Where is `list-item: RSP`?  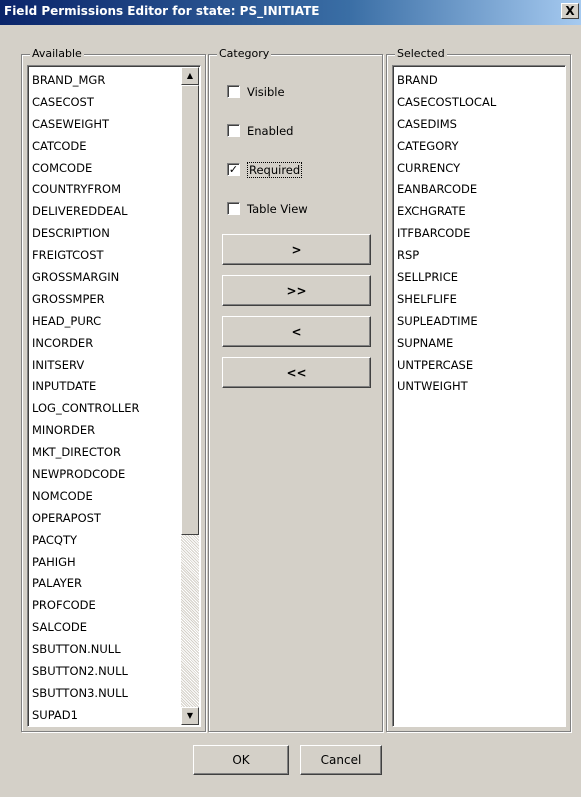 list-item: RSP is located at coordinates (446, 256).